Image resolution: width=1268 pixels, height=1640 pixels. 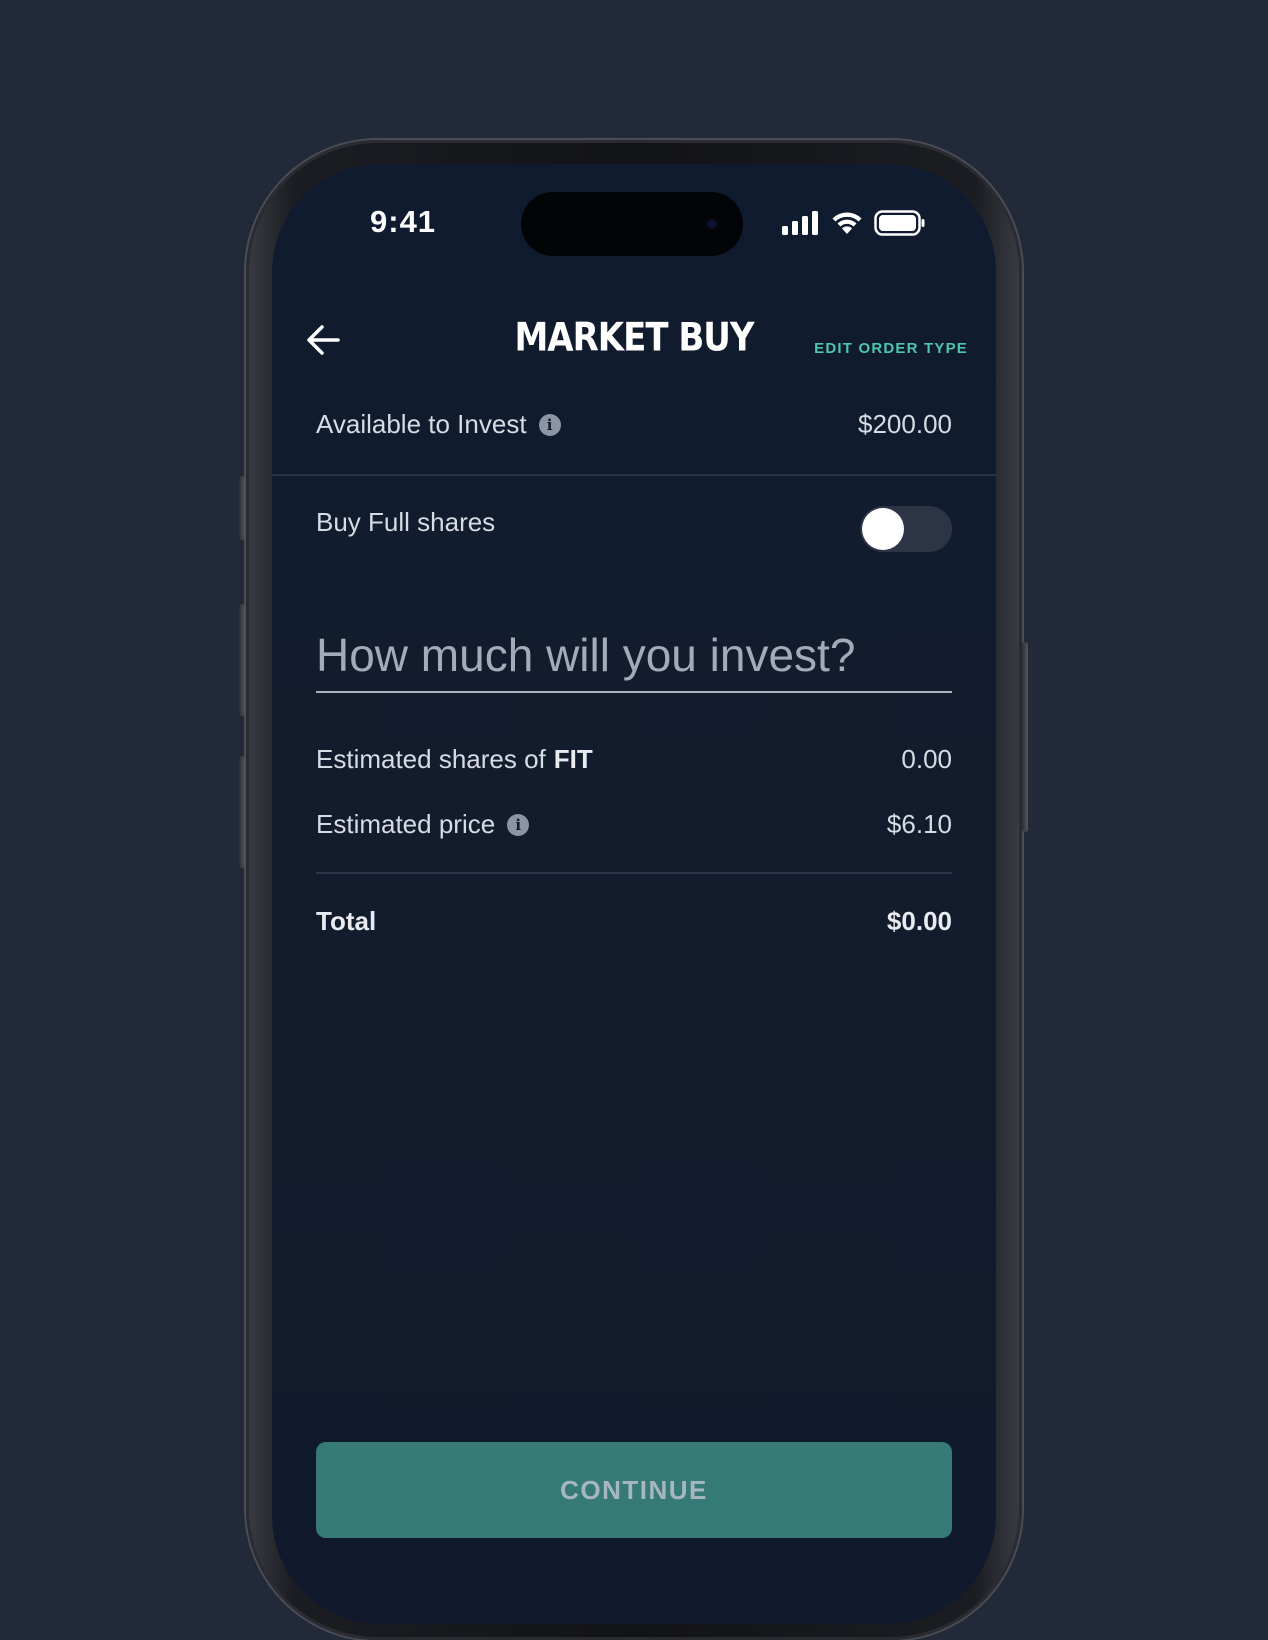 I want to click on dynamic-island, so click(x=632, y=224).